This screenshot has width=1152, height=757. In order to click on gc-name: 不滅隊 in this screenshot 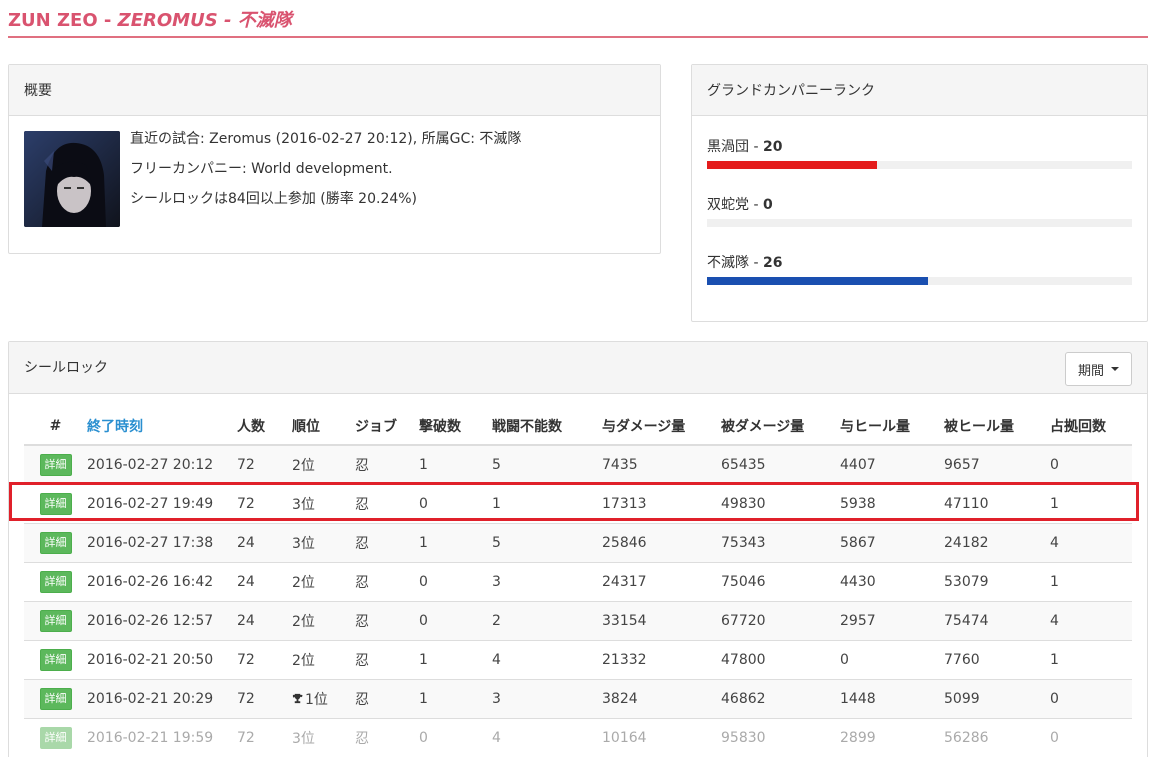, I will do `click(264, 20)`.